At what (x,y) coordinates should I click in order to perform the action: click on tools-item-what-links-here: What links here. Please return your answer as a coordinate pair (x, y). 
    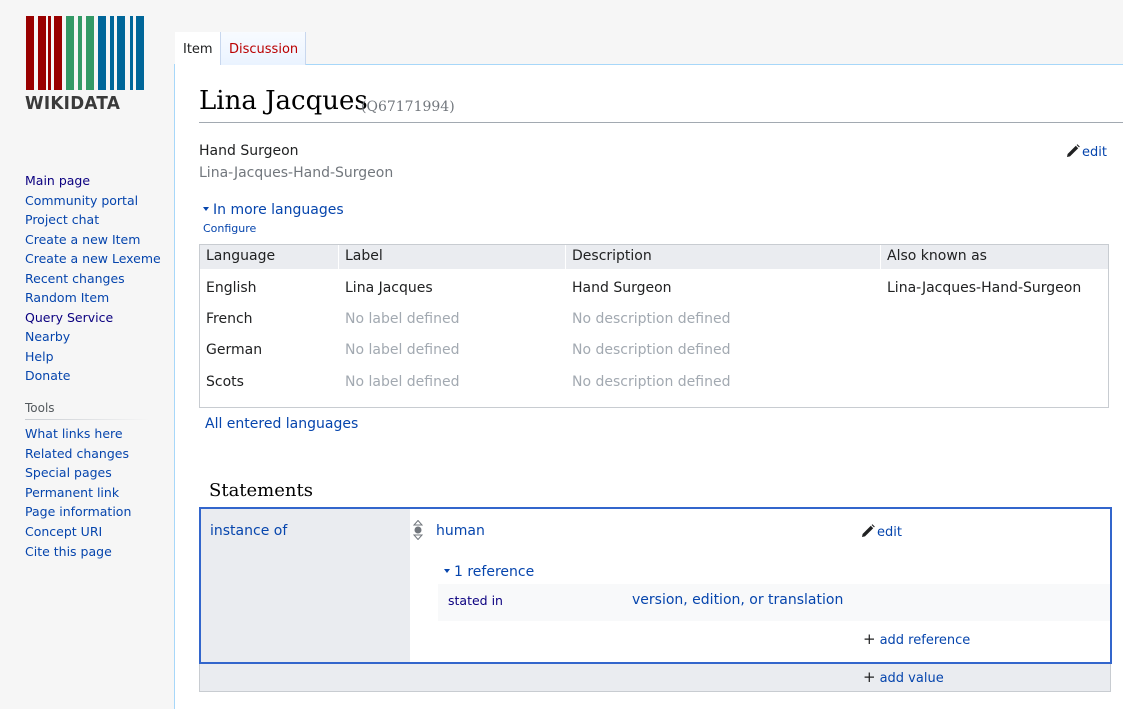
    Looking at the image, I should click on (95, 434).